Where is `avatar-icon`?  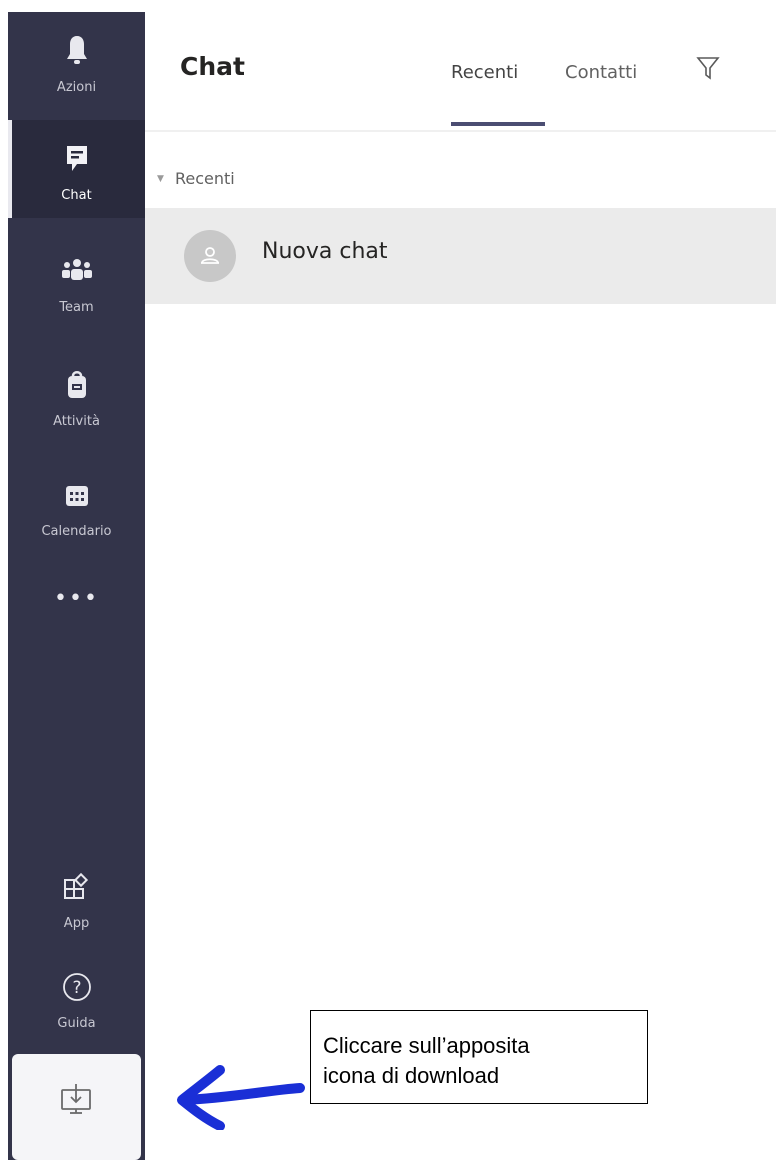
avatar-icon is located at coordinates (210, 256).